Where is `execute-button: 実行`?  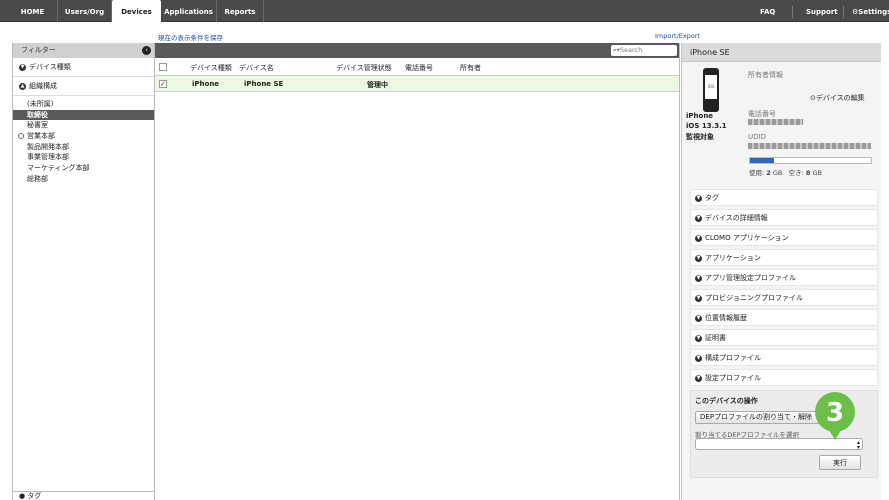
execute-button: 実行 is located at coordinates (840, 462).